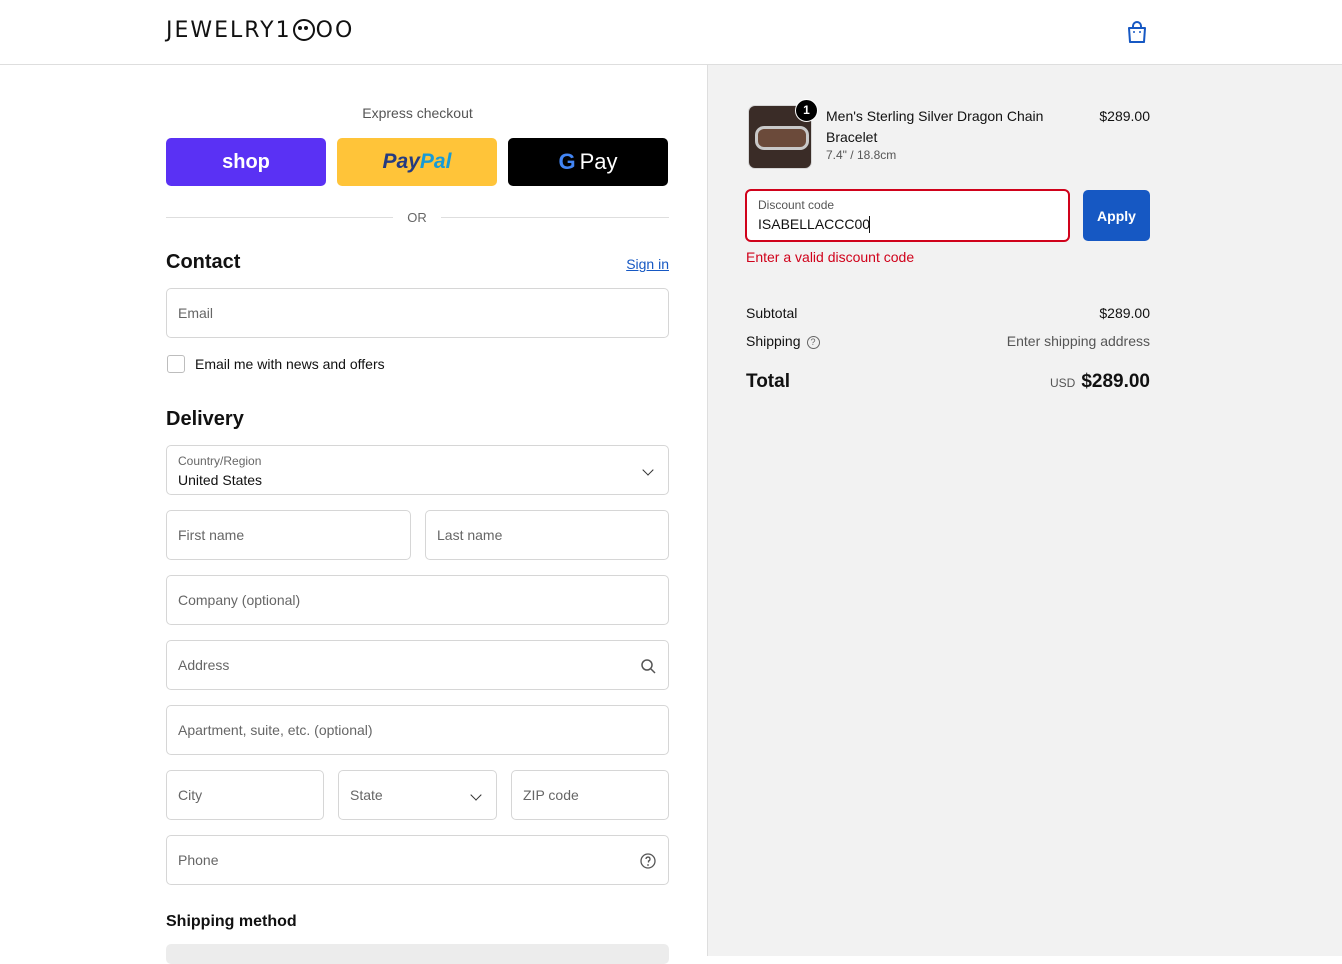  Describe the element at coordinates (1078, 341) in the screenshot. I see `shipping-value: Enter shipping address` at that location.